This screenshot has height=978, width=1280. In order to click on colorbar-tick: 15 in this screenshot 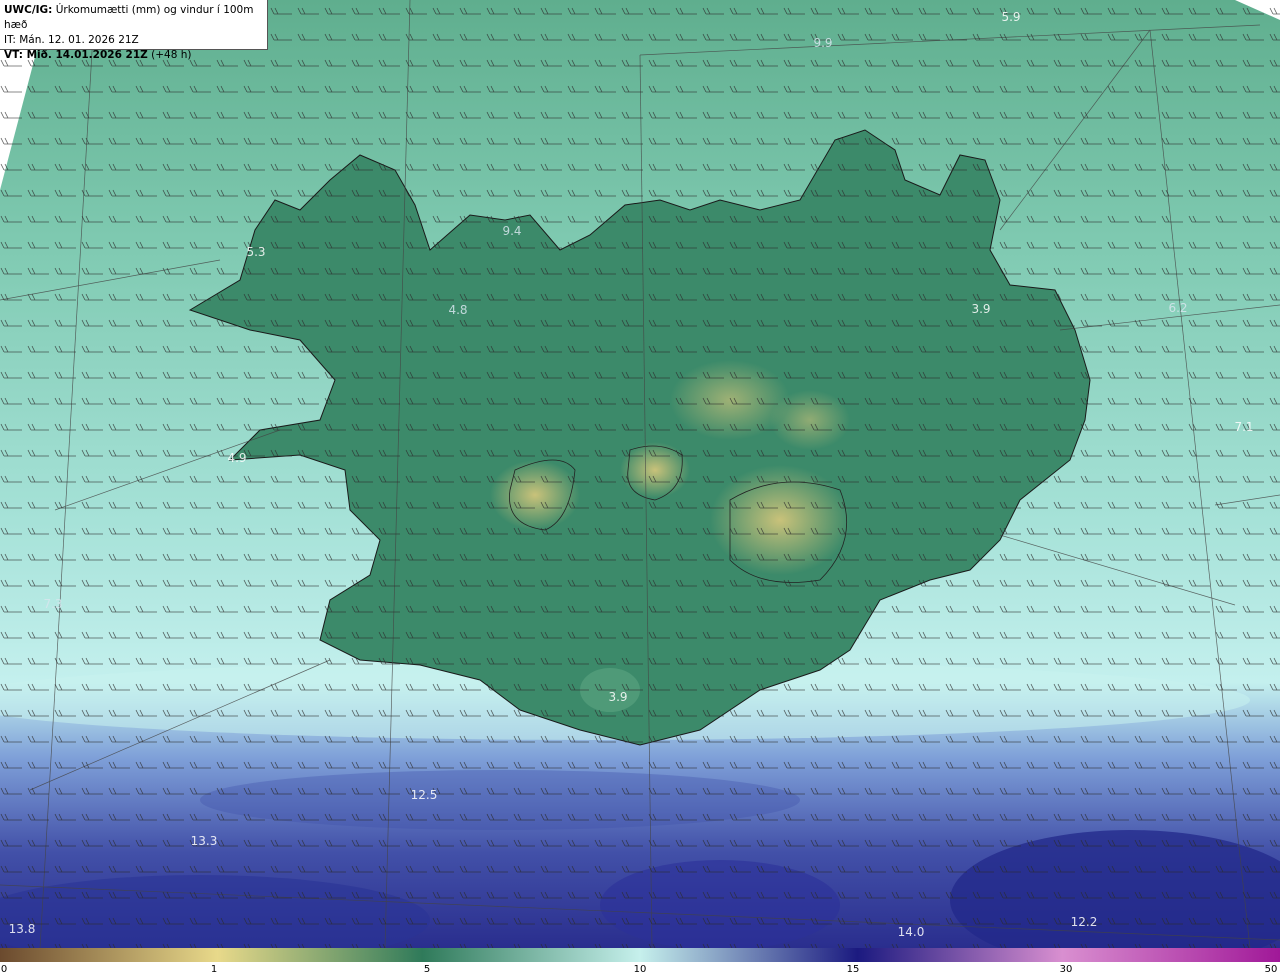, I will do `click(853, 969)`.